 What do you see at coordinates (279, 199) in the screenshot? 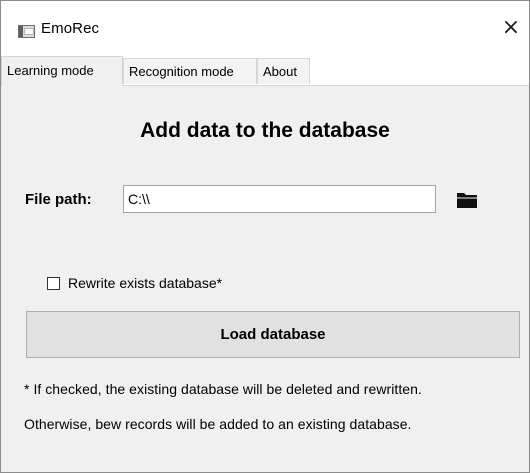
I see `file-path-input` at bounding box center [279, 199].